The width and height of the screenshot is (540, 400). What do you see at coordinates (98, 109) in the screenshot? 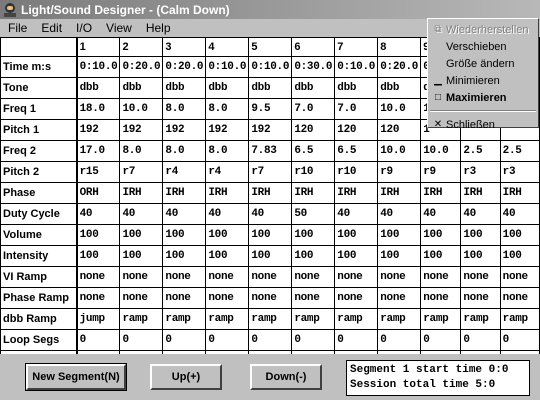
I see `grid-cell: 18.0` at bounding box center [98, 109].